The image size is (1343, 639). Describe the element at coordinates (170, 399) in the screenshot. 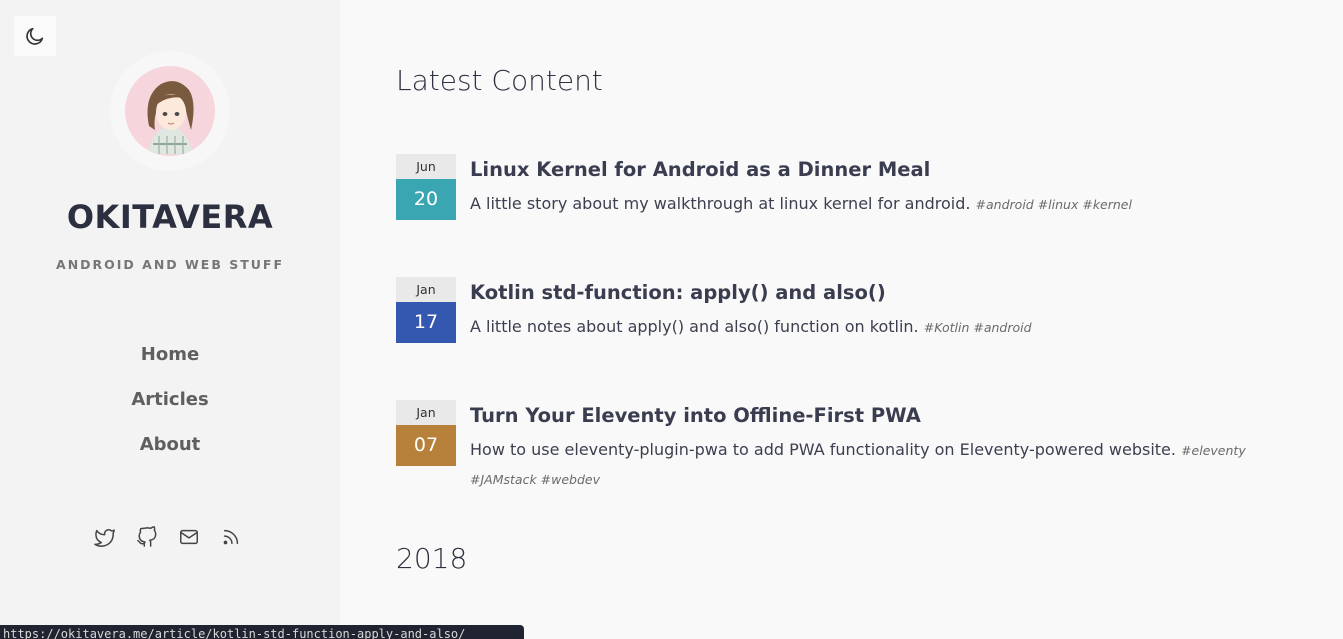

I see `nav-articles-link: Articles` at that location.